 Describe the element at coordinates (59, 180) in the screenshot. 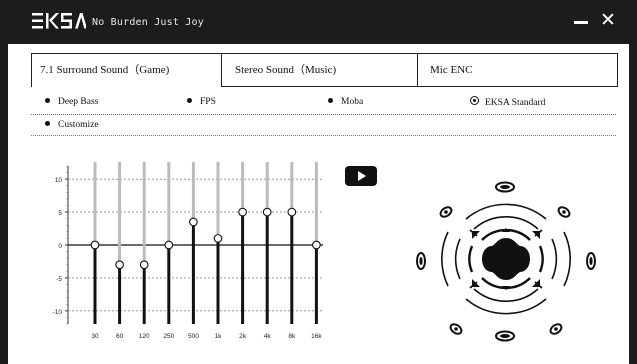

I see `y-tick-label: 10` at that location.